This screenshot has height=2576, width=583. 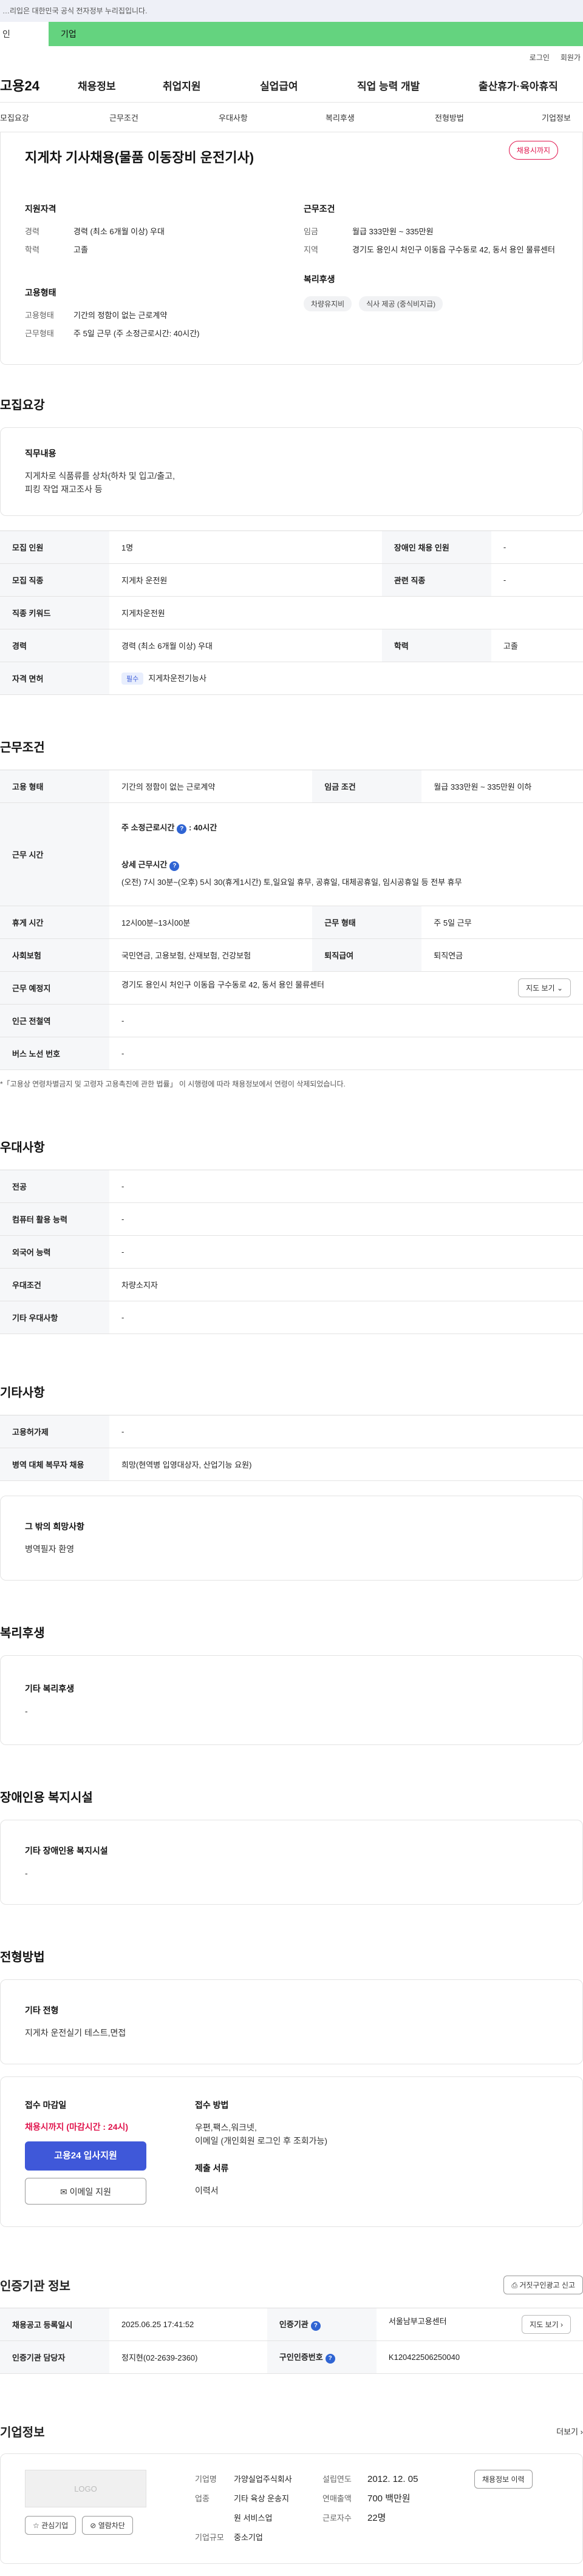 What do you see at coordinates (23, 747) in the screenshot?
I see `work-section-title: 근무조건` at bounding box center [23, 747].